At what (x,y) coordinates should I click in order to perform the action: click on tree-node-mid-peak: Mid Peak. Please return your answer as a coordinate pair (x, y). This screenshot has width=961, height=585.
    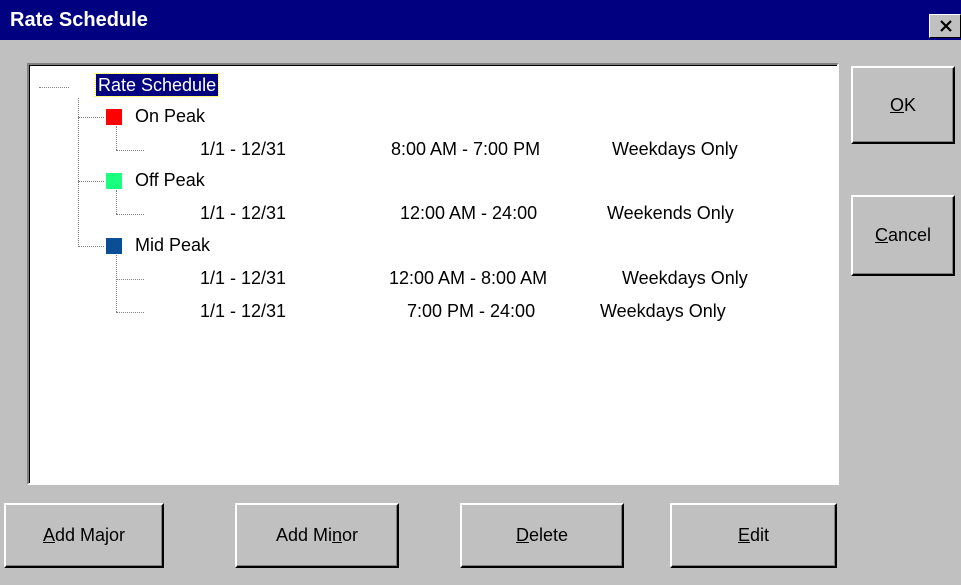
    Looking at the image, I should click on (172, 245).